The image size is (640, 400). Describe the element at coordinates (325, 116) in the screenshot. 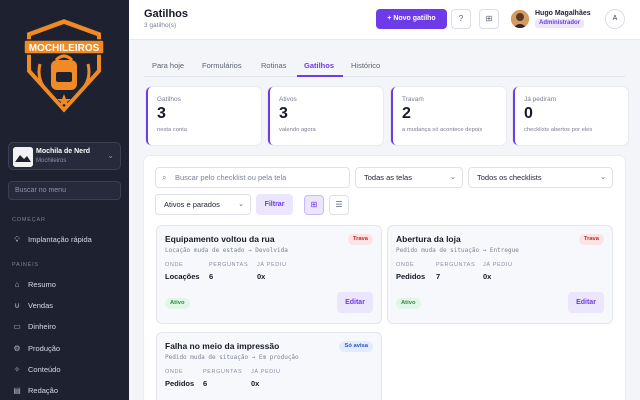

I see `stat-card-active: Ativos 3 valendo agora` at that location.